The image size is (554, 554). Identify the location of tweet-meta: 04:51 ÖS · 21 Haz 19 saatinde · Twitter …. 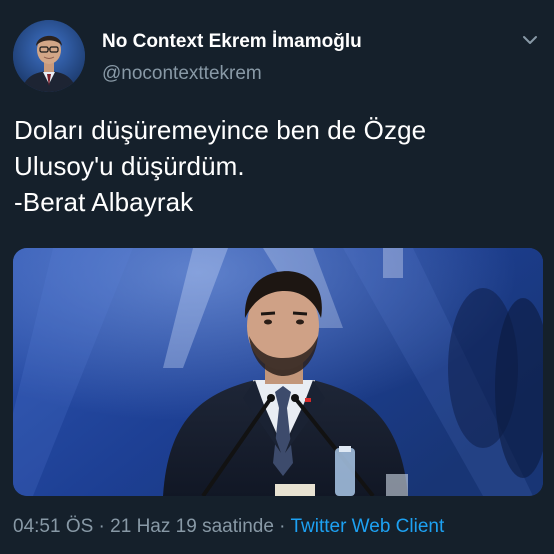
(228, 527).